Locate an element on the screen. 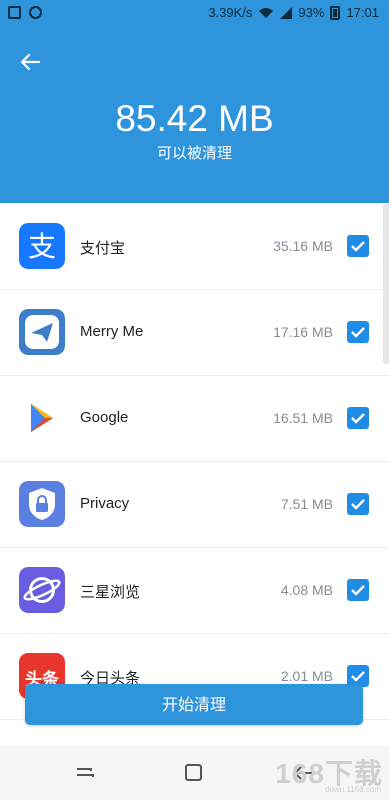 The height and width of the screenshot is (800, 389). cleanable-label: 可以被清理 is located at coordinates (194, 153).